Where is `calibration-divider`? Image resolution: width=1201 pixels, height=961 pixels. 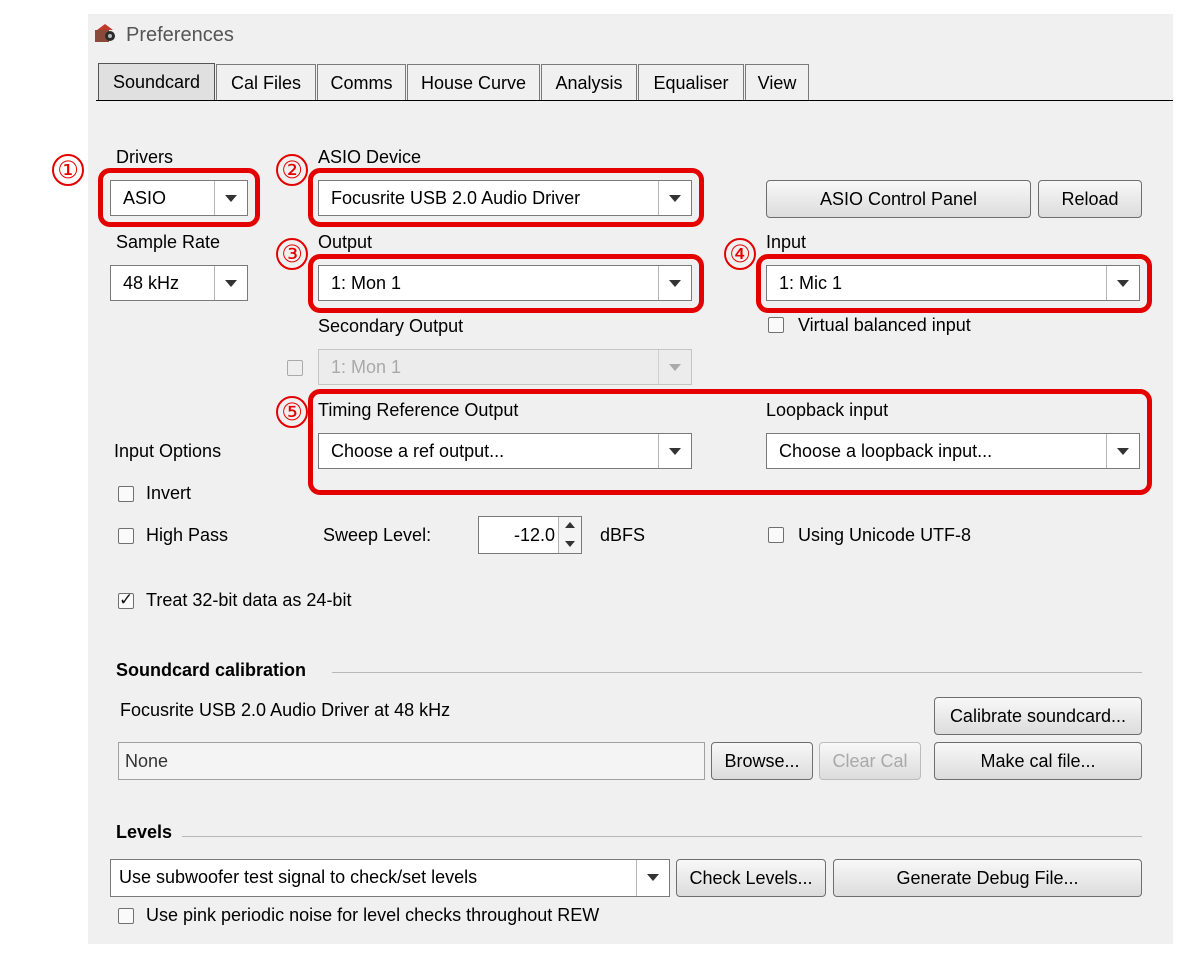 calibration-divider is located at coordinates (737, 672).